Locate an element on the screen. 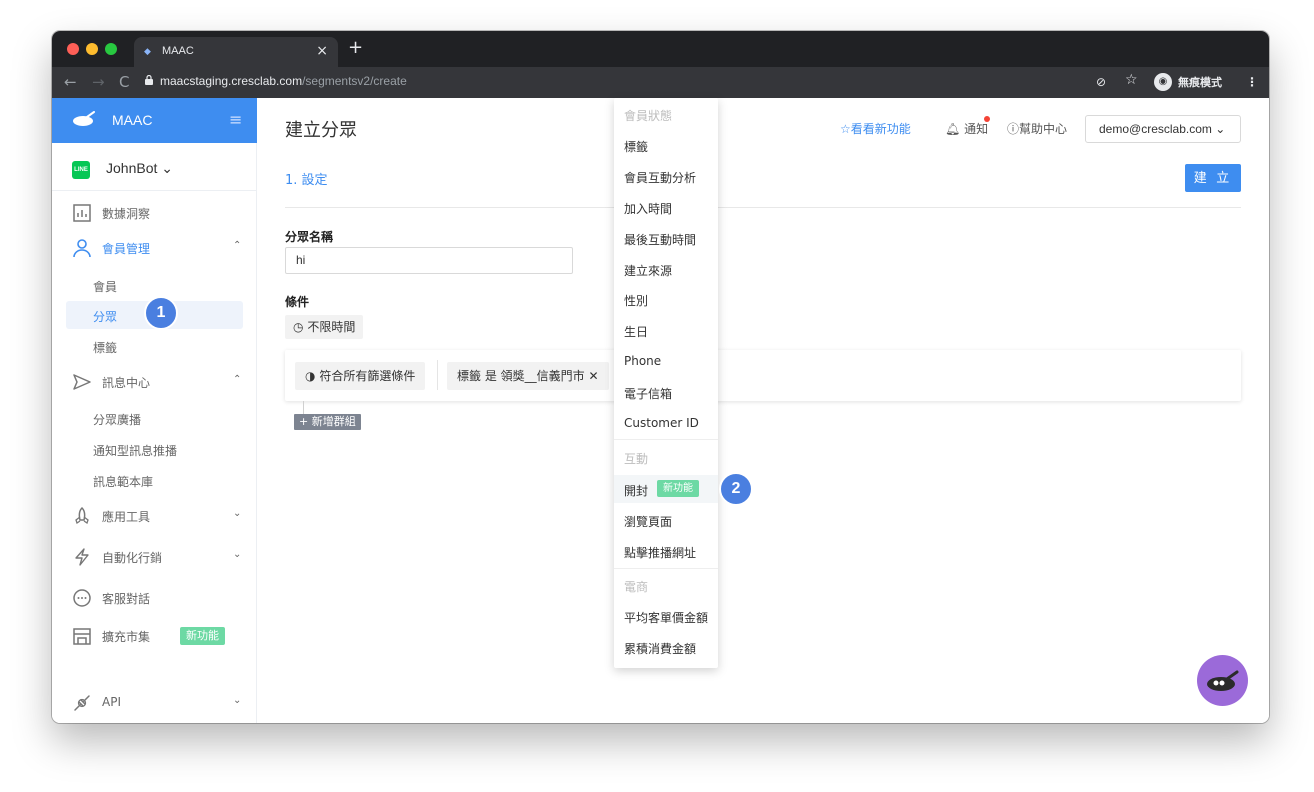  dropdown-item-email: 電子信箱 is located at coordinates (648, 393).